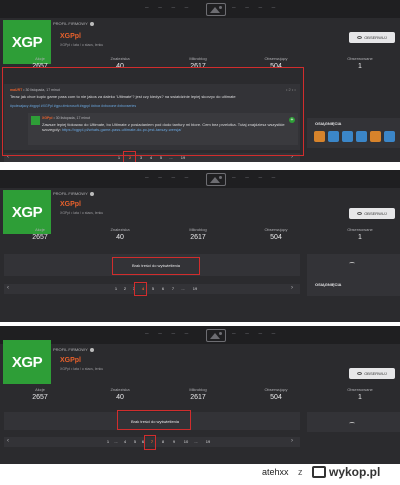 The image size is (400, 485). Describe the element at coordinates (125, 288) in the screenshot. I see `page-link: 2` at that location.